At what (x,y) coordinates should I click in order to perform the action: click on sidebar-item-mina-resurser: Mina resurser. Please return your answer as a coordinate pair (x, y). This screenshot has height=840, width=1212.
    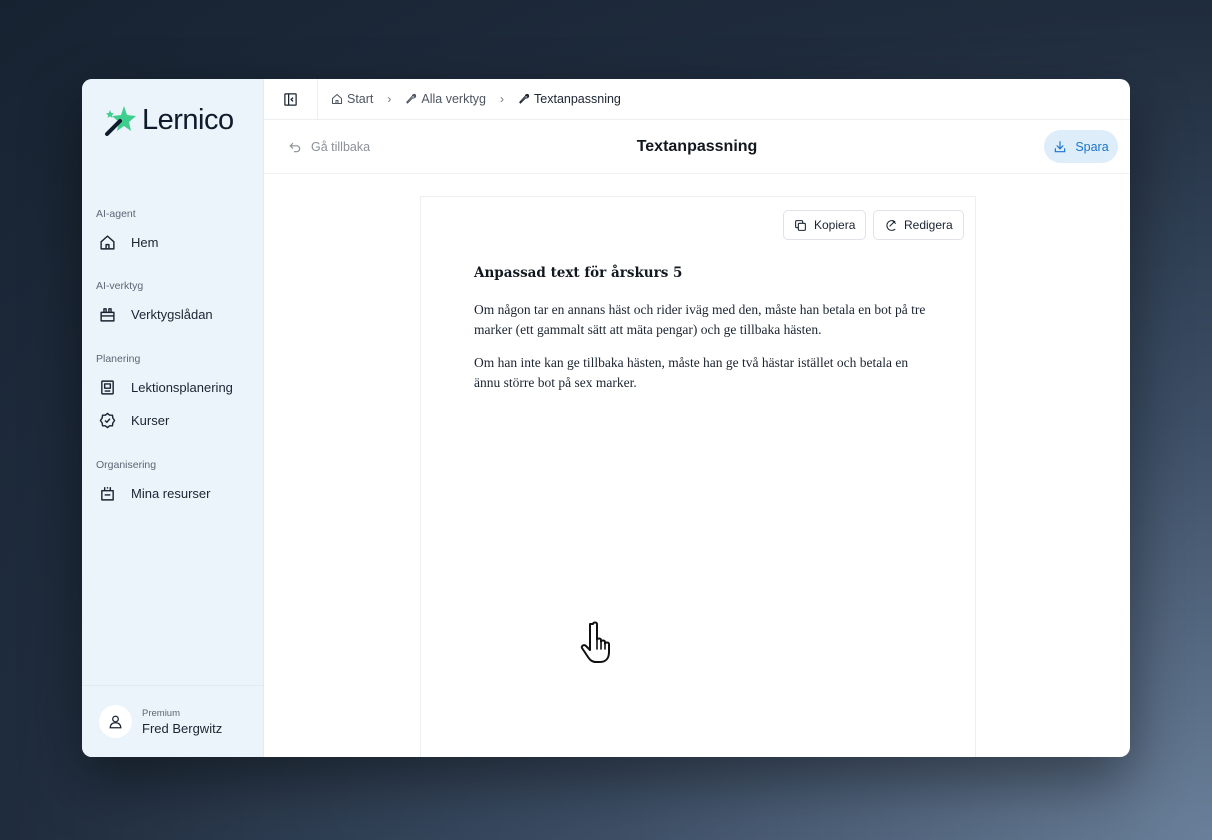
    Looking at the image, I should click on (174, 493).